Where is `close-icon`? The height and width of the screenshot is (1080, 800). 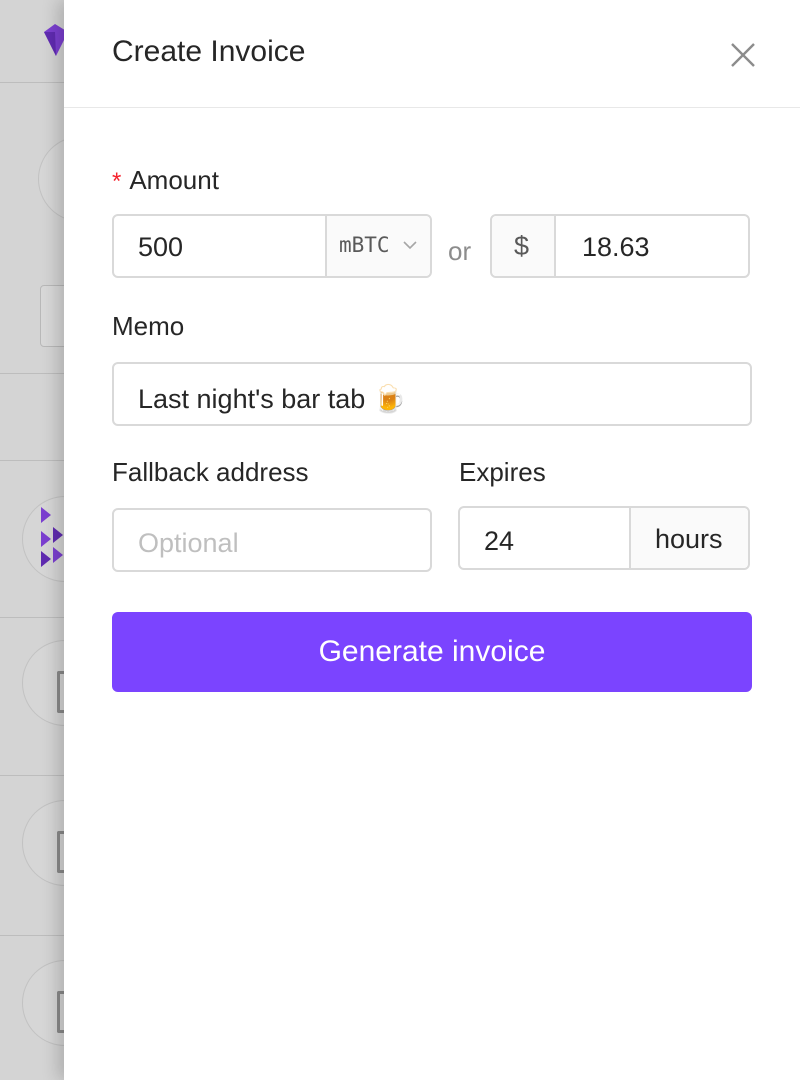 close-icon is located at coordinates (743, 55).